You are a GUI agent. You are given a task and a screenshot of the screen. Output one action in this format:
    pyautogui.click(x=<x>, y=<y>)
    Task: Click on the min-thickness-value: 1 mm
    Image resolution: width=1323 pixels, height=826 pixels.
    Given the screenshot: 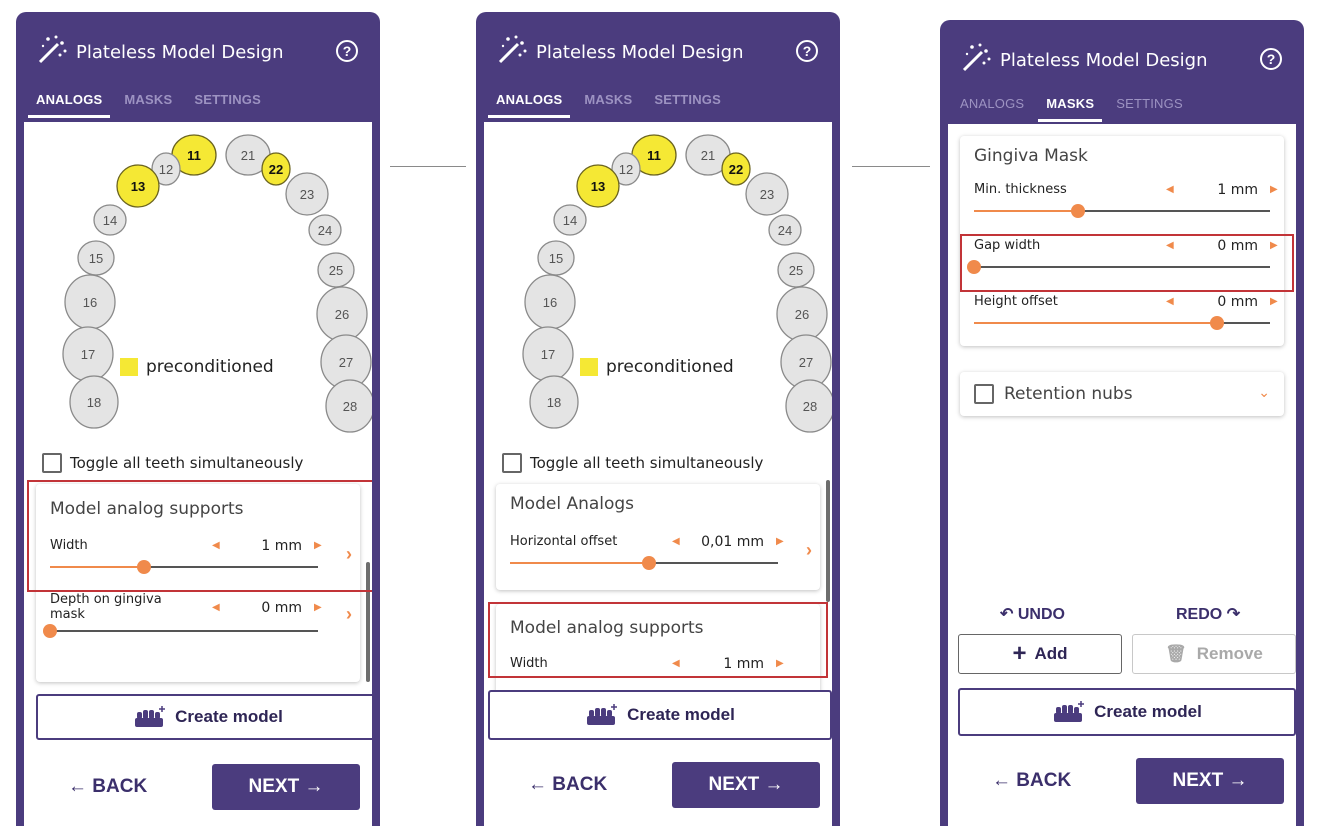 What is the action you would take?
    pyautogui.click(x=1220, y=190)
    